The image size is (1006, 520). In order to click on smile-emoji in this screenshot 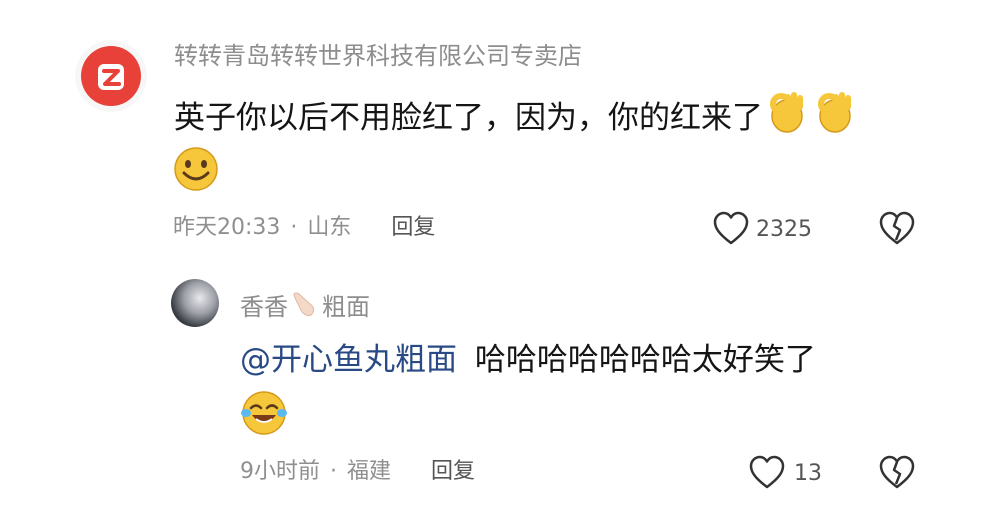, I will do `click(196, 171)`.